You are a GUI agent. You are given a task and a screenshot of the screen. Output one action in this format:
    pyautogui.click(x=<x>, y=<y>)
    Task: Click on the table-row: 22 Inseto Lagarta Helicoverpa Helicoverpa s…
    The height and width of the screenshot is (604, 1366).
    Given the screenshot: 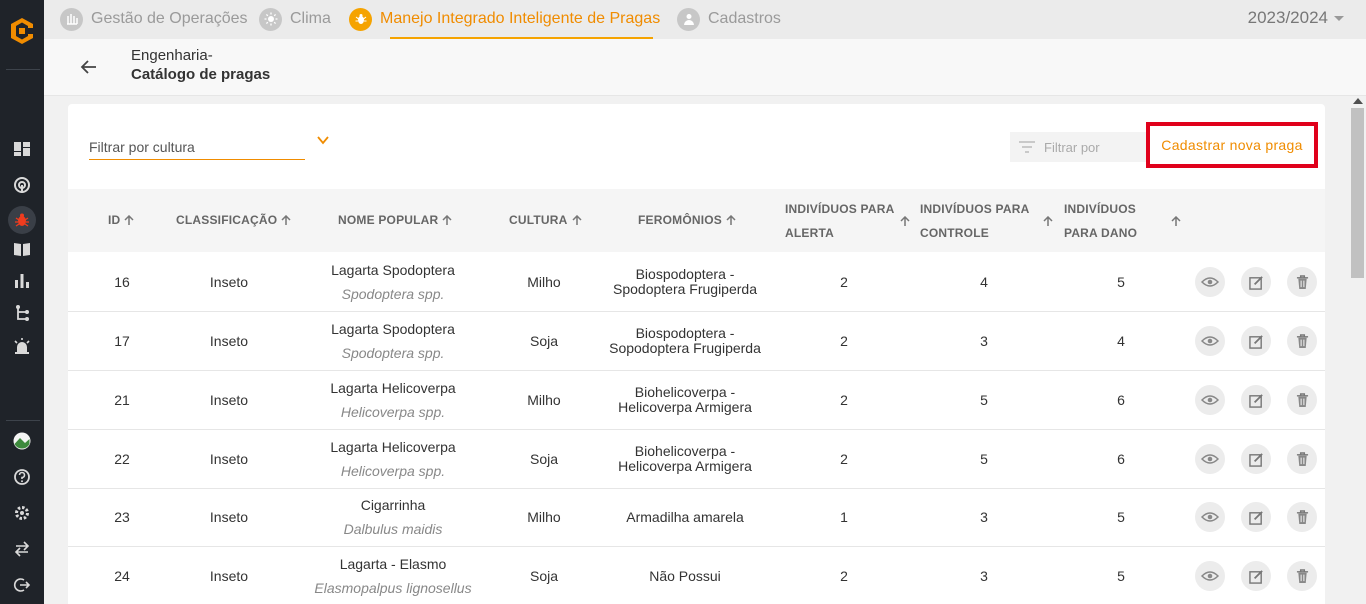 What is the action you would take?
    pyautogui.click(x=696, y=459)
    